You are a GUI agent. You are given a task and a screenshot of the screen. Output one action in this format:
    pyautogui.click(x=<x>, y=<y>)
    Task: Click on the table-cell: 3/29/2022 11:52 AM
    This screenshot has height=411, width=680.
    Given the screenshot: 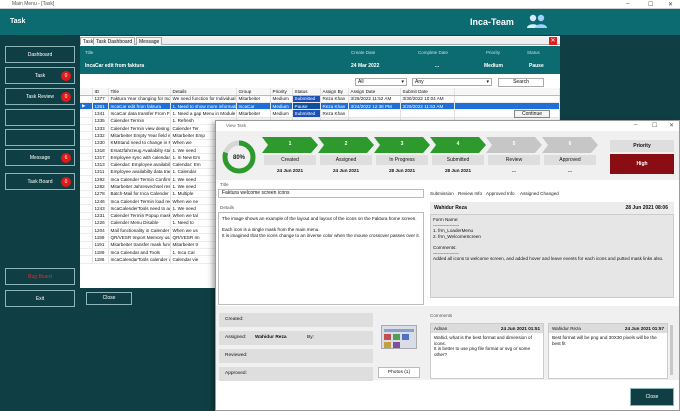 What is the action you would take?
    pyautogui.click(x=374, y=99)
    